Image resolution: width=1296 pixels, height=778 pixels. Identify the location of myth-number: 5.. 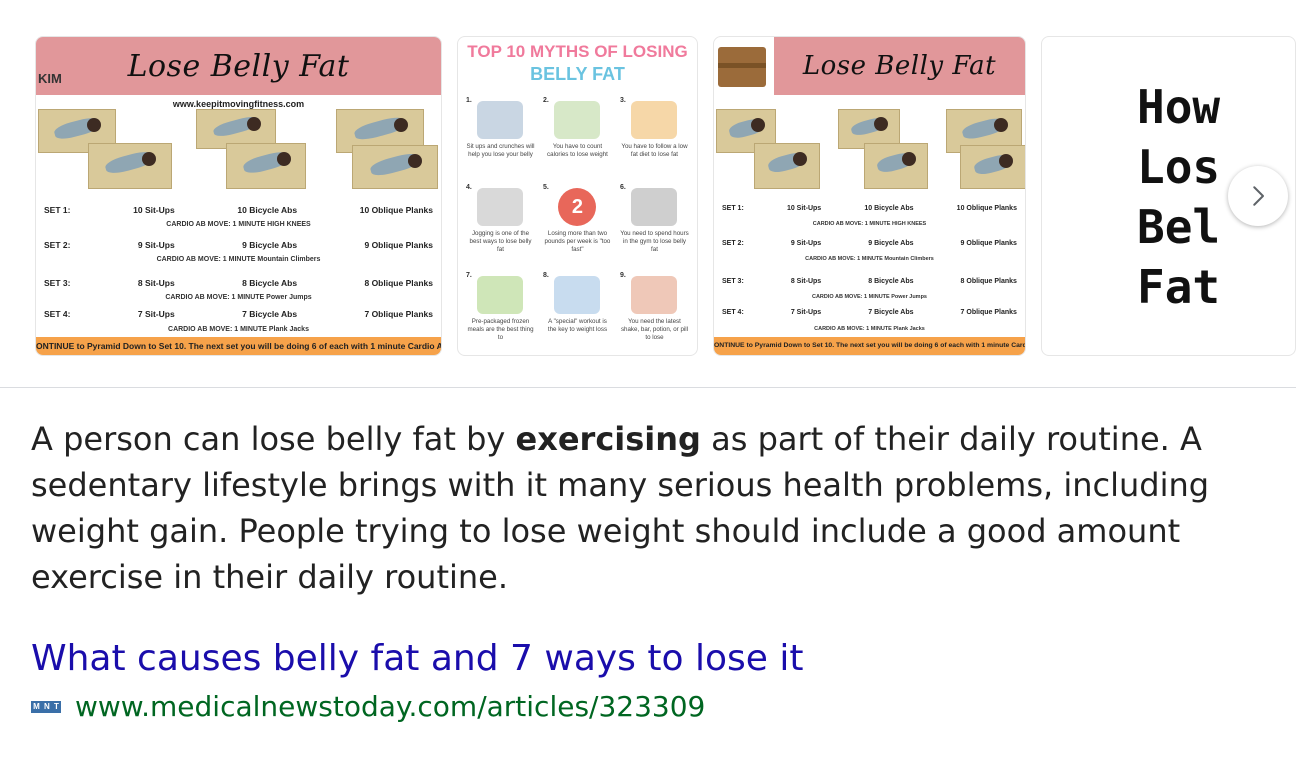
(545, 188).